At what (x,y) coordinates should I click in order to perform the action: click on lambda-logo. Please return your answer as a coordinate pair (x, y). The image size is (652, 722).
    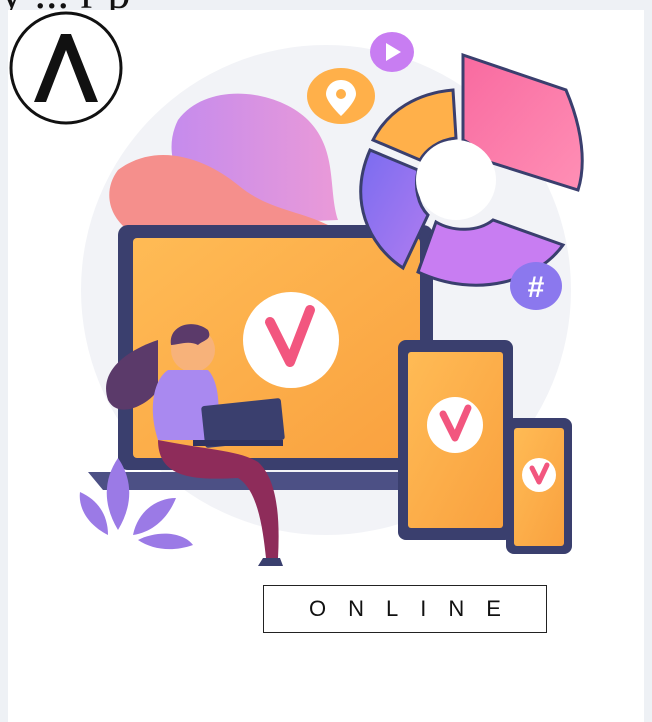
    Looking at the image, I should click on (66, 68).